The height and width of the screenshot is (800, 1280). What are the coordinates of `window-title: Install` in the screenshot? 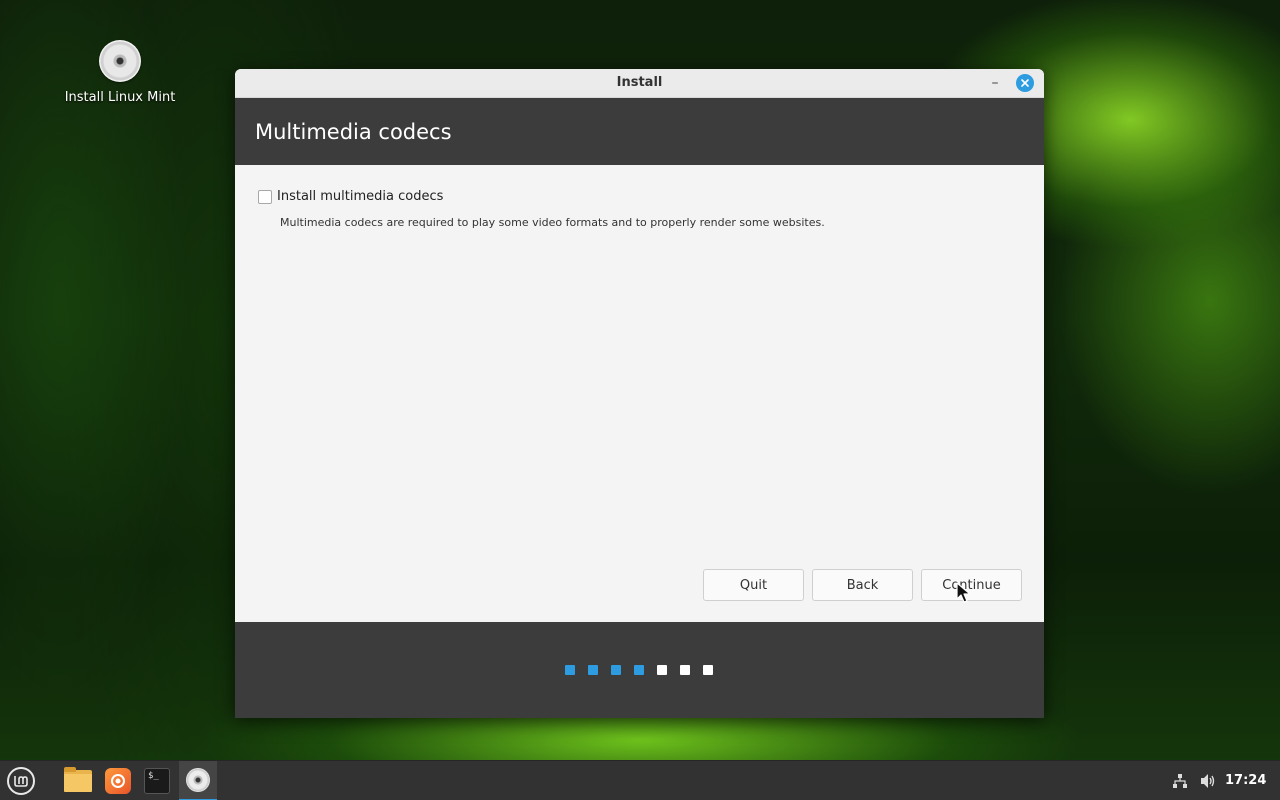 It's located at (639, 82).